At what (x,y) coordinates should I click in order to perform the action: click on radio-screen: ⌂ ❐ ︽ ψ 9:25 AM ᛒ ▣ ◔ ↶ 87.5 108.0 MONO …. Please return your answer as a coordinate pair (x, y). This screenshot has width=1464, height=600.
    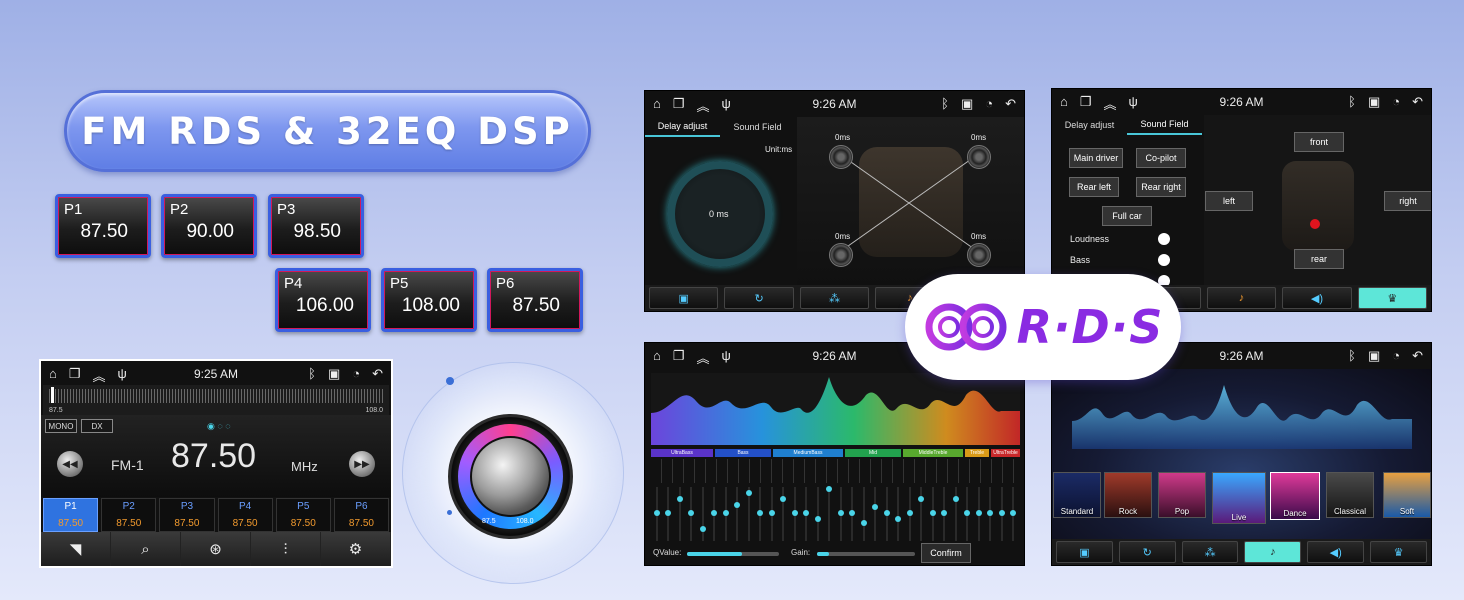
    Looking at the image, I should click on (216, 463).